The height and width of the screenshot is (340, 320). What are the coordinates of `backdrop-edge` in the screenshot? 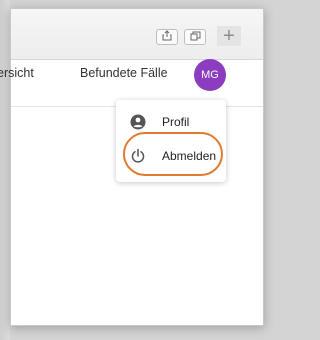 It's located at (5, 170).